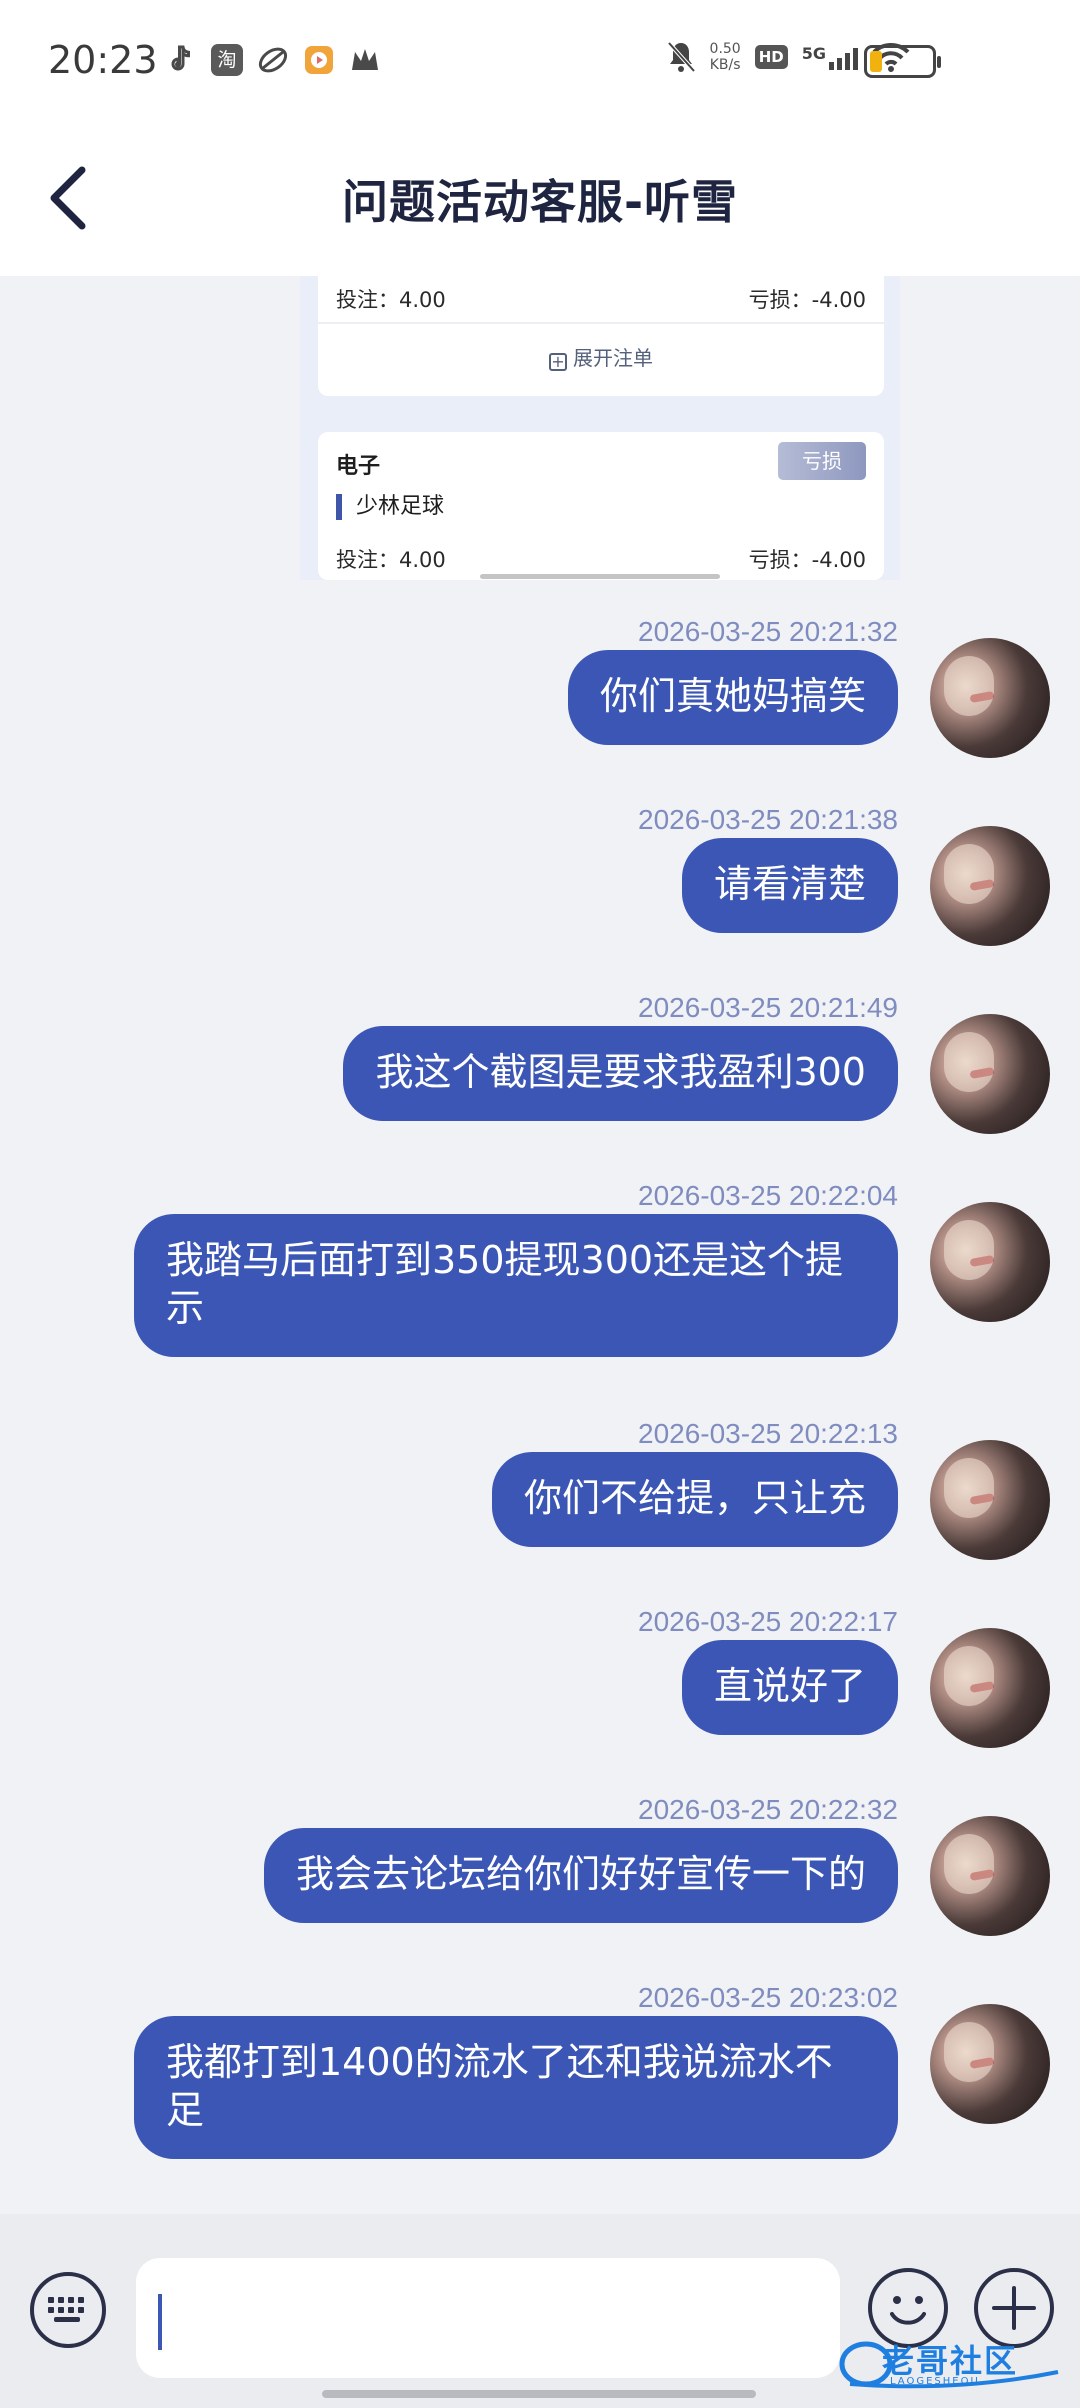 The height and width of the screenshot is (2408, 1080). I want to click on battery-icon, so click(902, 61).